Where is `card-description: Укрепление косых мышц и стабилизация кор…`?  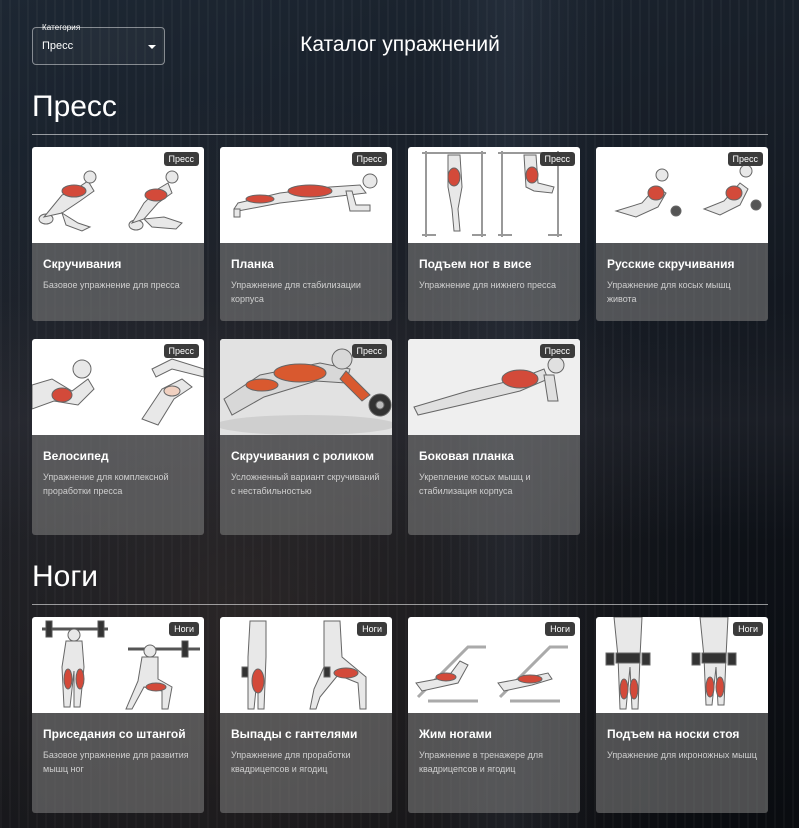
card-description: Укрепление косых мышц и стабилизация кор… is located at coordinates (475, 484).